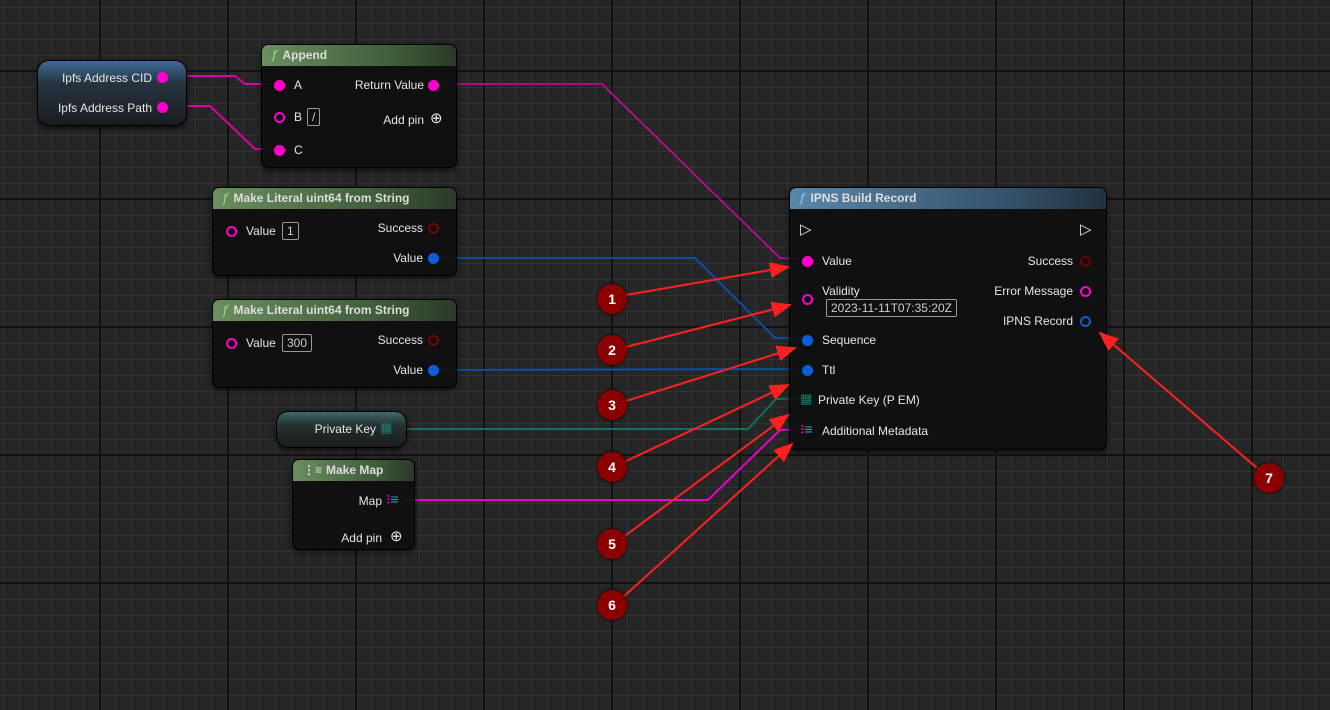 This screenshot has height=710, width=1330. What do you see at coordinates (612, 299) in the screenshot?
I see `callout-1: 1` at bounding box center [612, 299].